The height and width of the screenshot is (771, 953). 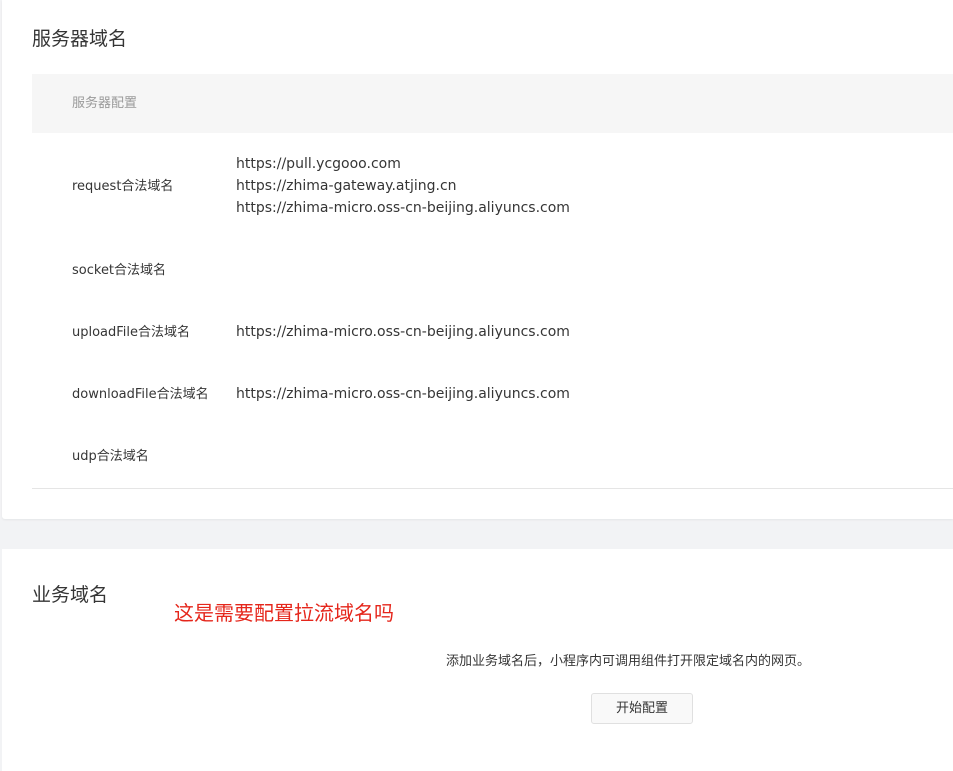 What do you see at coordinates (80, 39) in the screenshot?
I see `server-domain-title: 服务器域名` at bounding box center [80, 39].